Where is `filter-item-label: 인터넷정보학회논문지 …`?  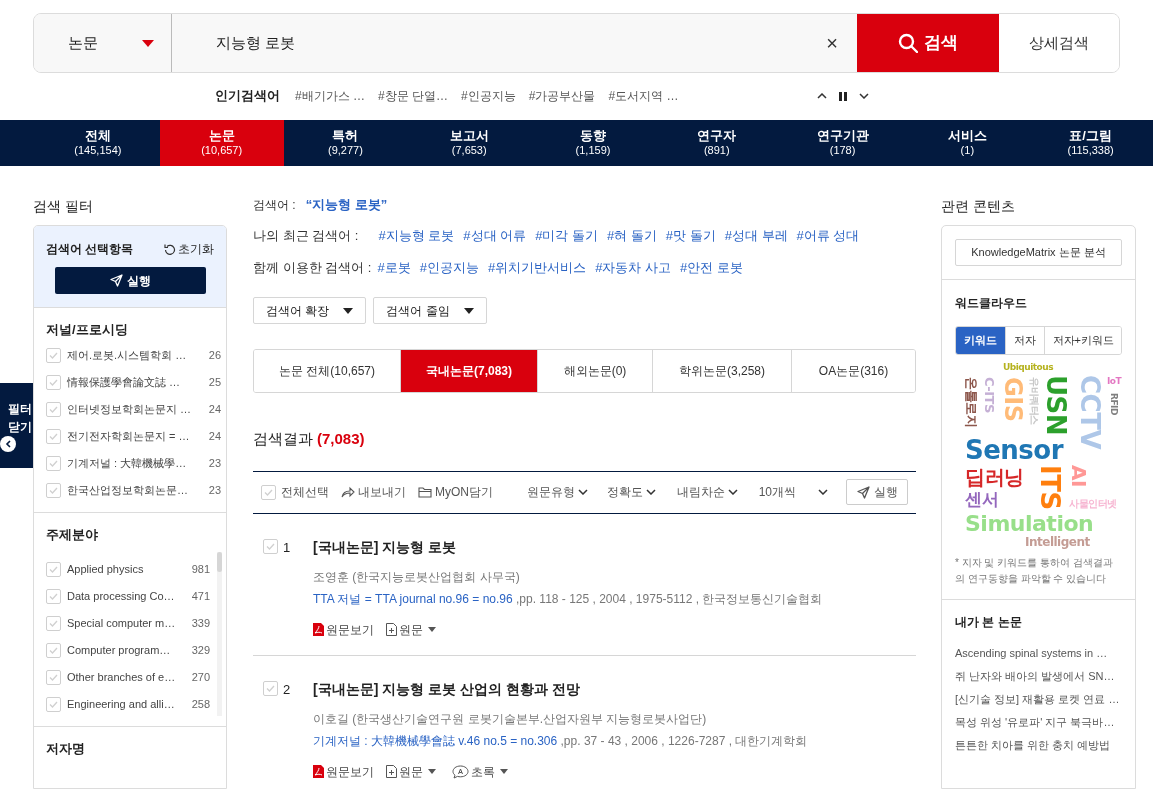
filter-item-label: 인터넷정보학회논문지 … is located at coordinates (129, 409).